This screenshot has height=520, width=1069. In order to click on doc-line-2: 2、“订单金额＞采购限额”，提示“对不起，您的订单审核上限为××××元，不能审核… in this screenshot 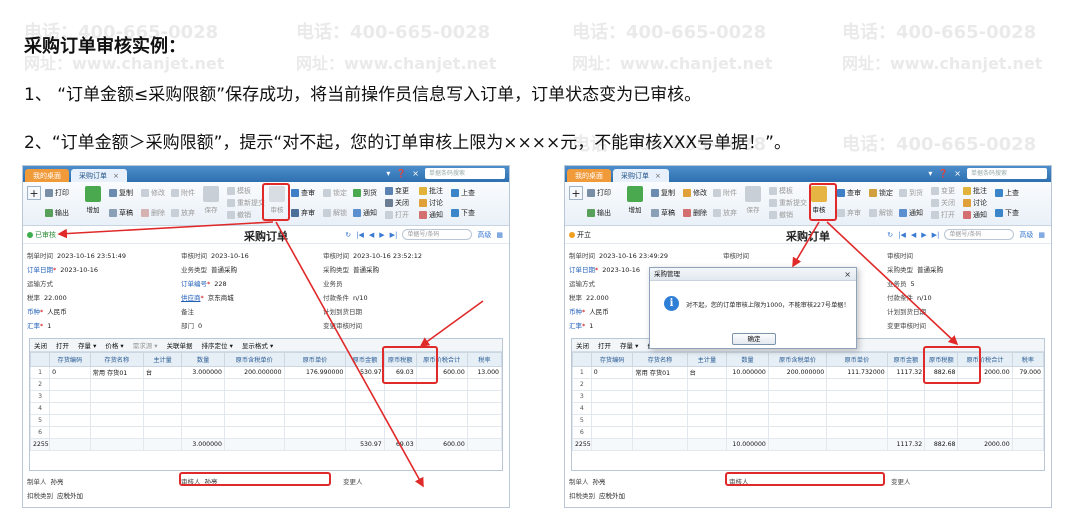, I will do `click(407, 143)`.